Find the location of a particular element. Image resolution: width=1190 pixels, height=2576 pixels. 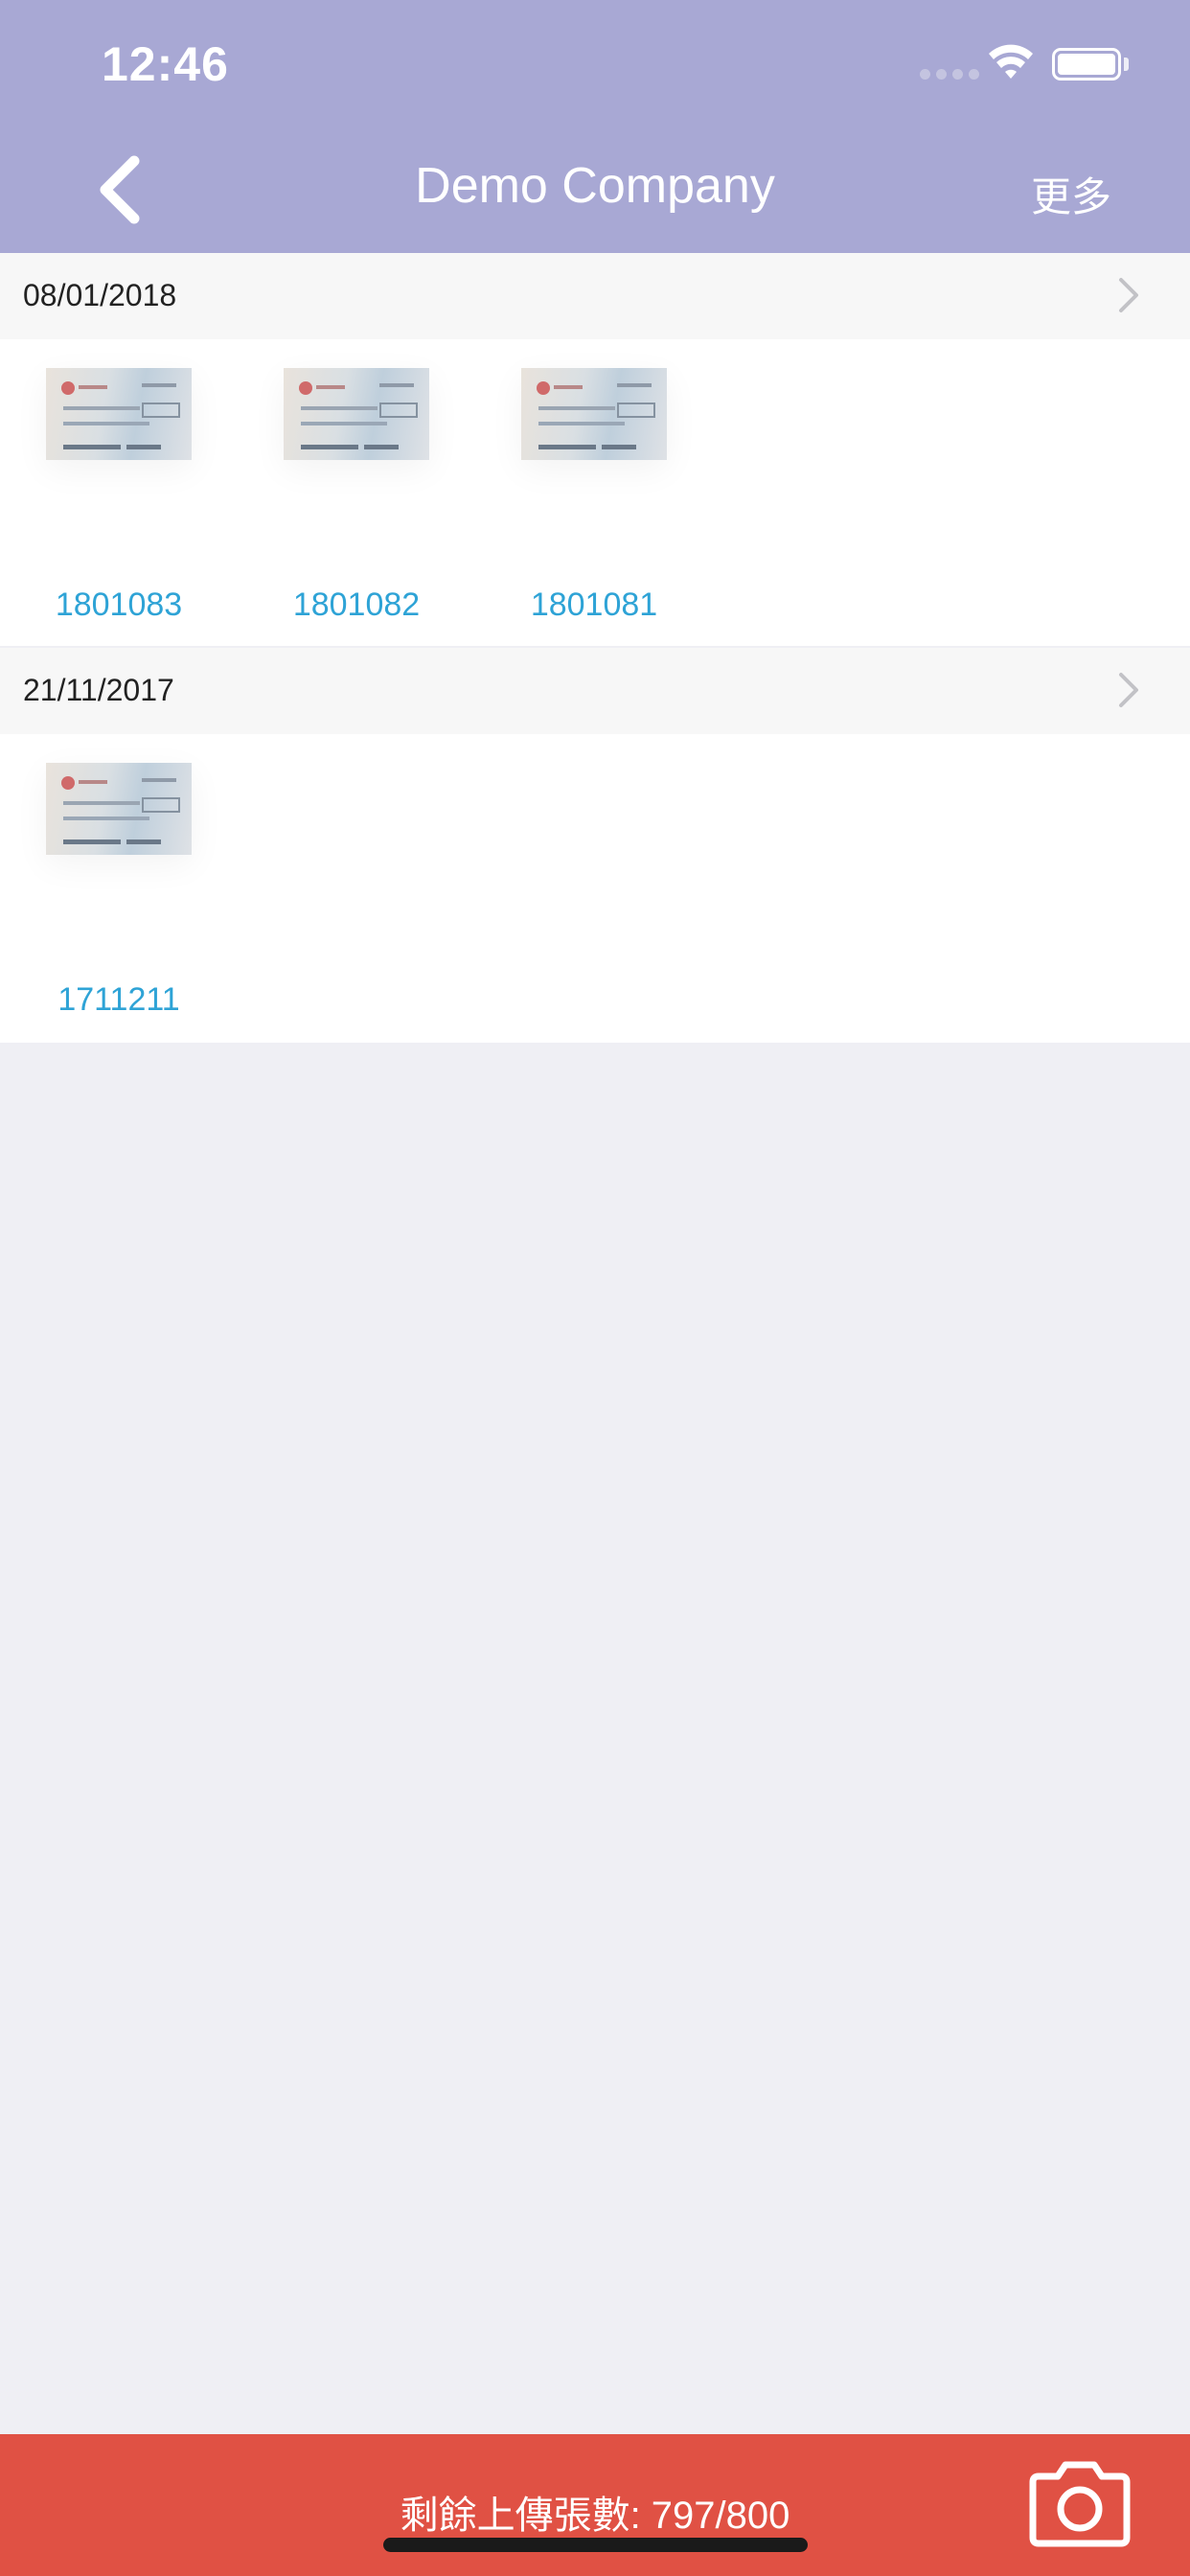

section-grid: 1801083 1801082 1801081 is located at coordinates (595, 492).